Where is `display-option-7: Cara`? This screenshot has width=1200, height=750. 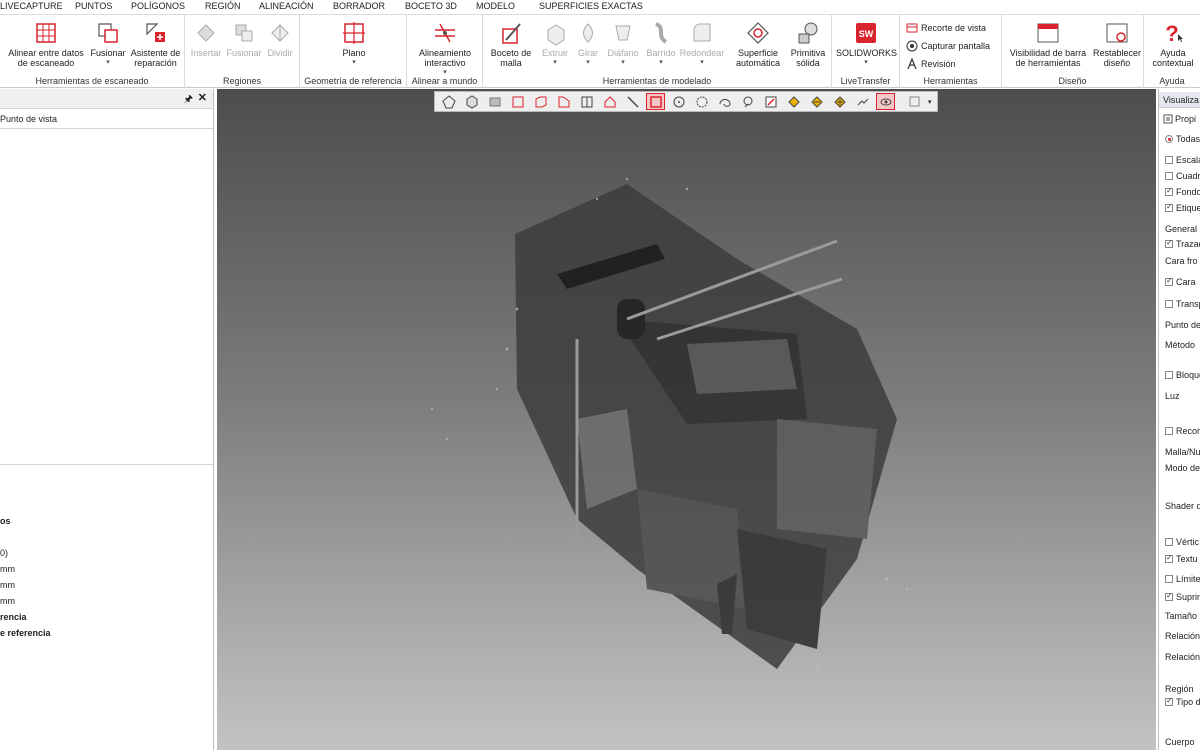 display-option-7: Cara is located at coordinates (1180, 281).